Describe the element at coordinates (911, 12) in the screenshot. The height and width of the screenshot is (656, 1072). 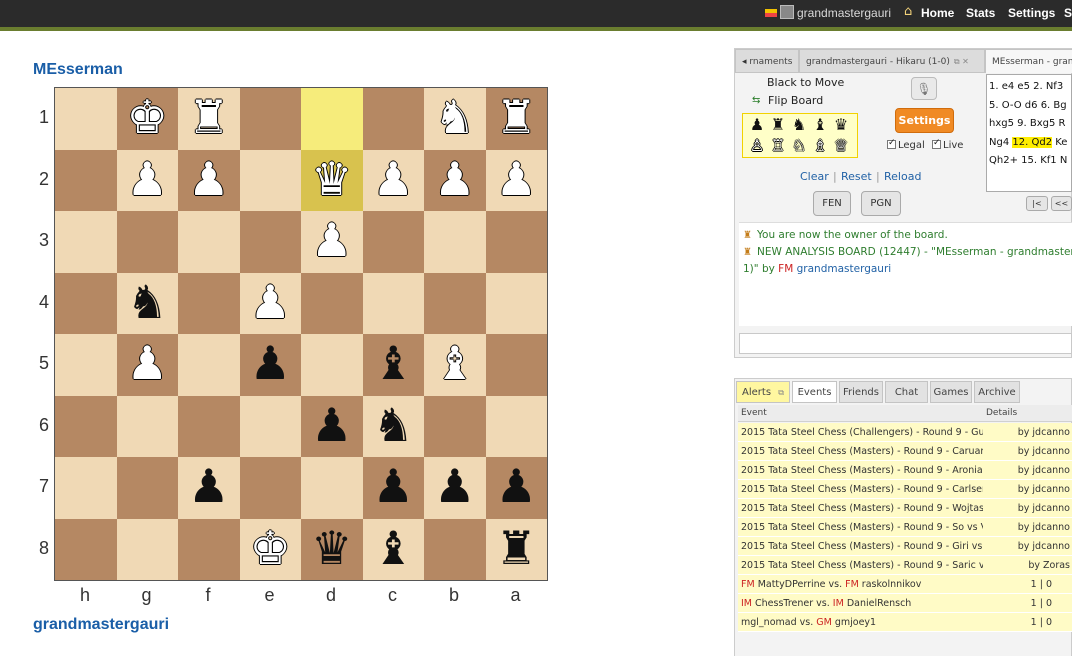
I see `home-icon: ⌂` at that location.